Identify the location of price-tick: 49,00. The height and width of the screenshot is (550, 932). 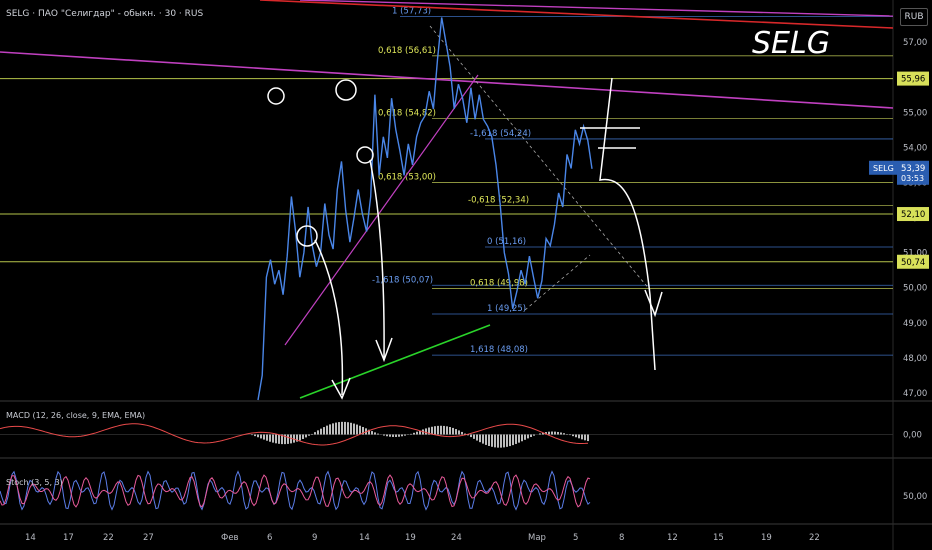
(915, 324).